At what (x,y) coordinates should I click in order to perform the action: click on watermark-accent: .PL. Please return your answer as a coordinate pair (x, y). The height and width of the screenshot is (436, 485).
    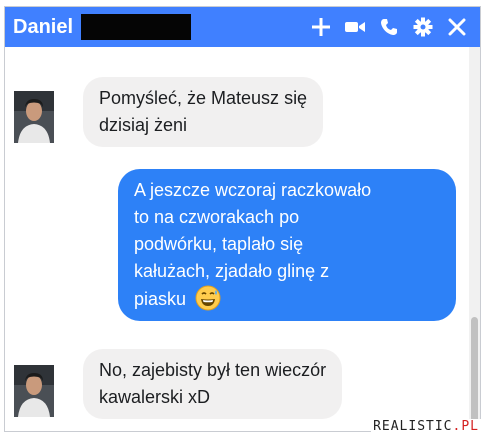
    Looking at the image, I should click on (465, 426).